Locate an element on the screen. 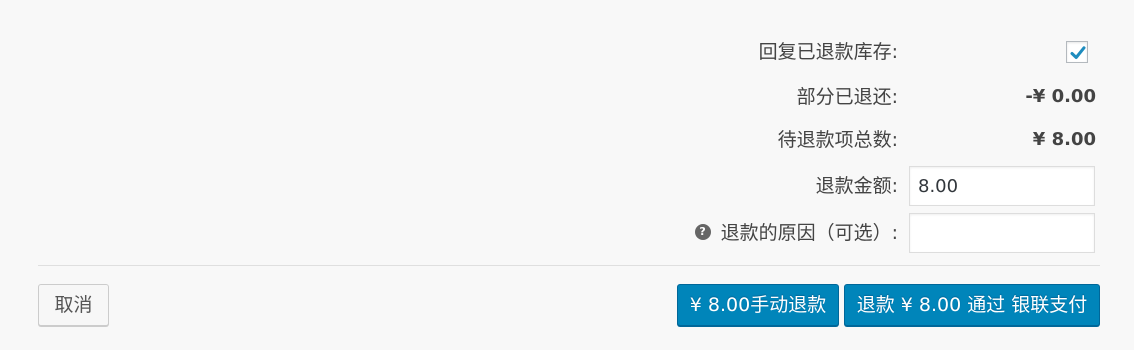 Image resolution: width=1134 pixels, height=350 pixels. refund-amount-label: 退款金额: is located at coordinates (856, 186).